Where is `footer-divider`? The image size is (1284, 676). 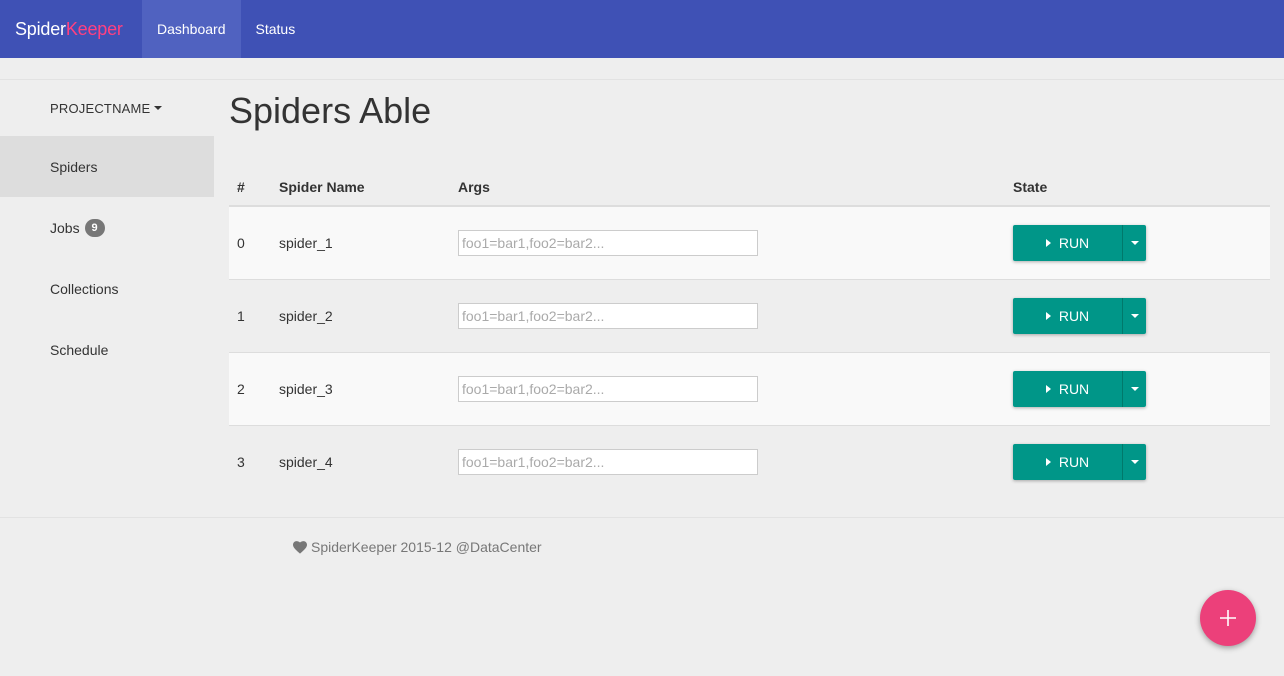 footer-divider is located at coordinates (642, 517).